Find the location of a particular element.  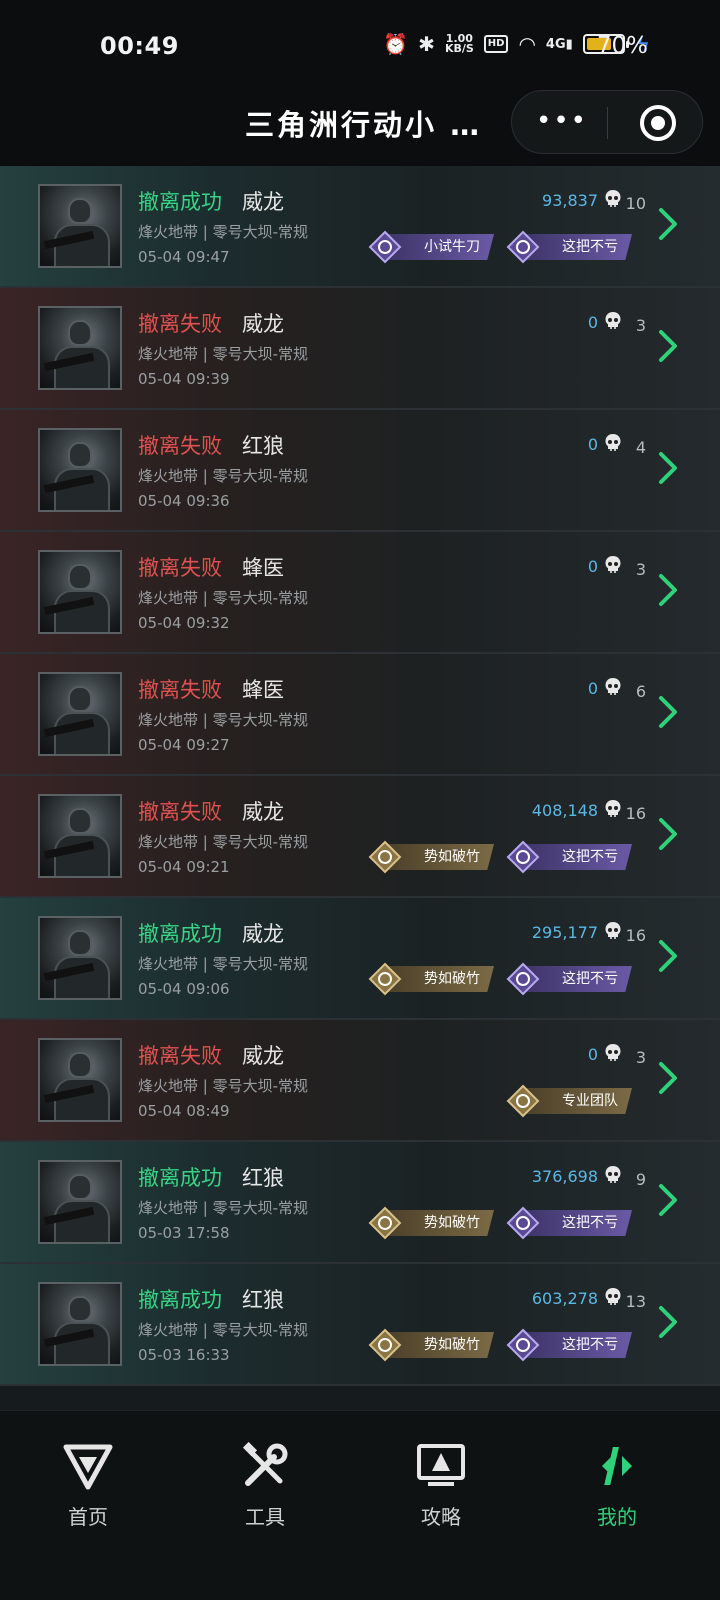

match-time: 05-04 09:32 is located at coordinates (184, 623).